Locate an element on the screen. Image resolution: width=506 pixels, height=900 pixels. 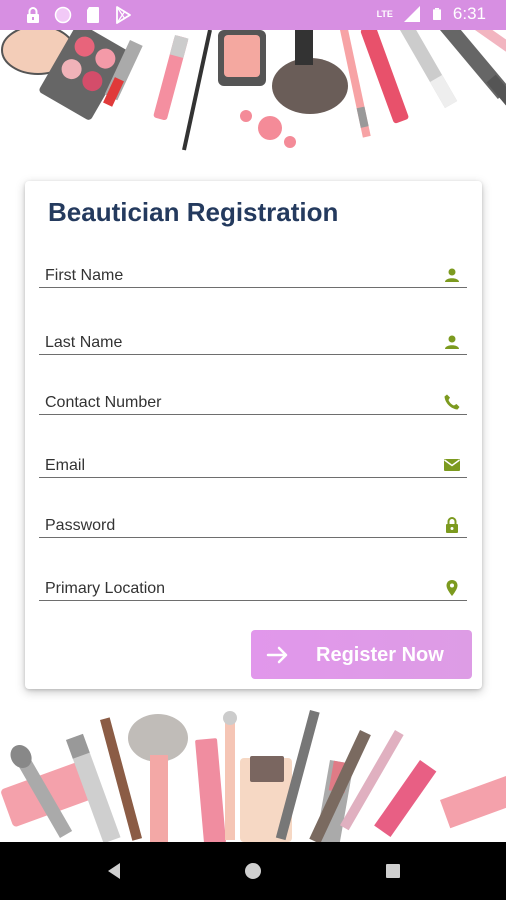
email-icon is located at coordinates (452, 465).